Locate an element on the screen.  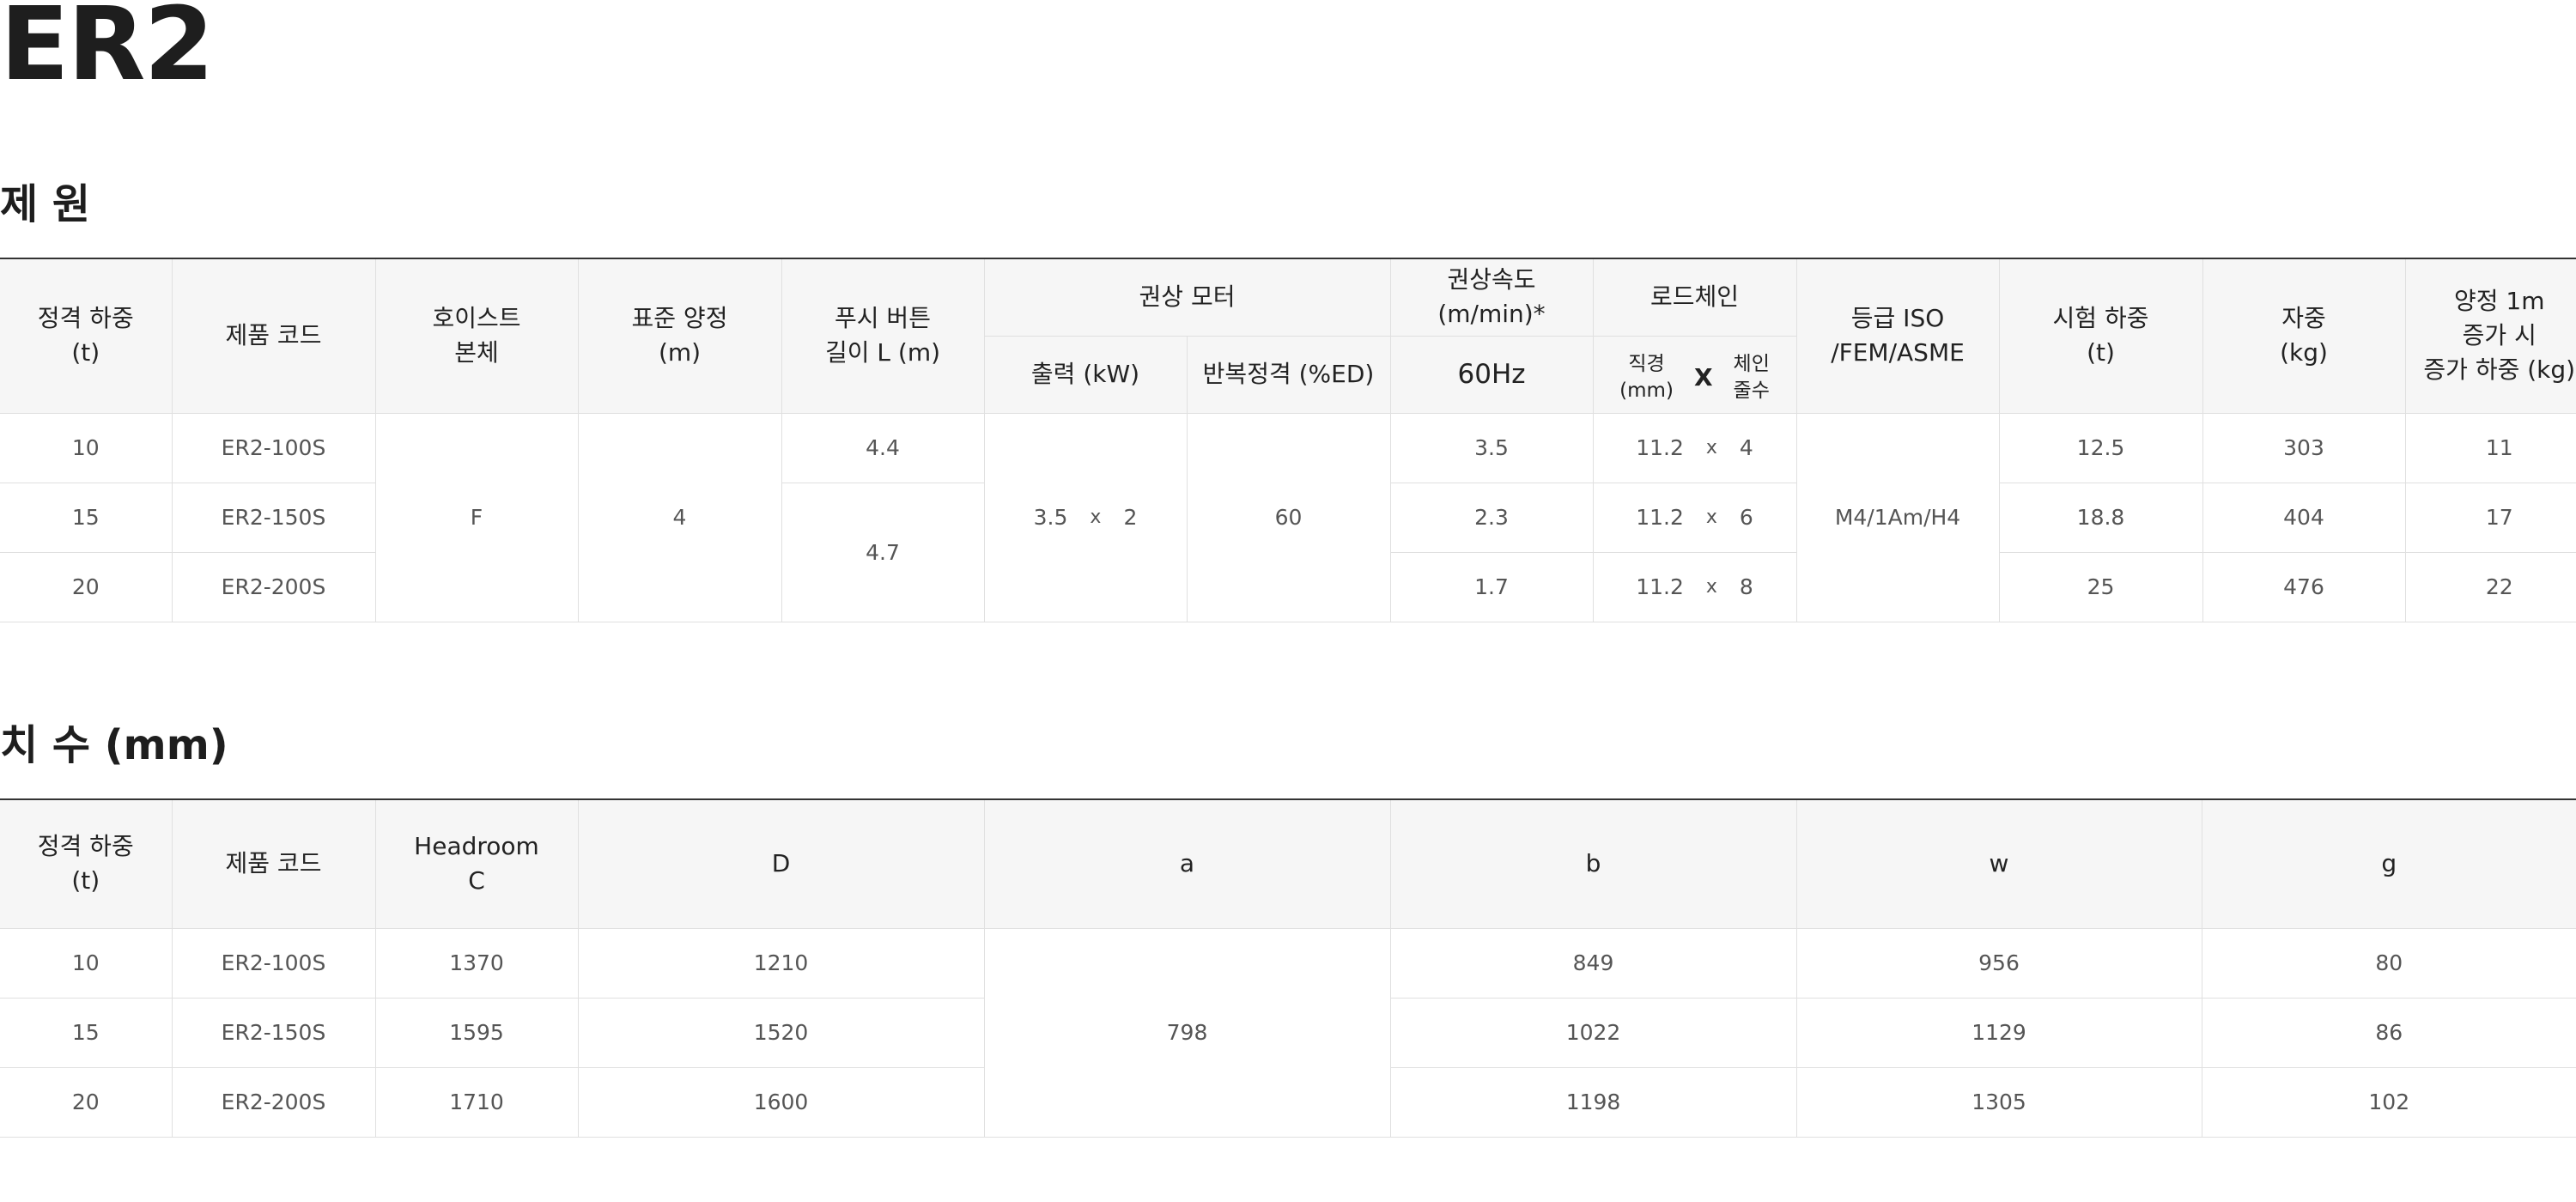
header-hoist-speed: 권상속도 (m/min)* is located at coordinates (1492, 297).